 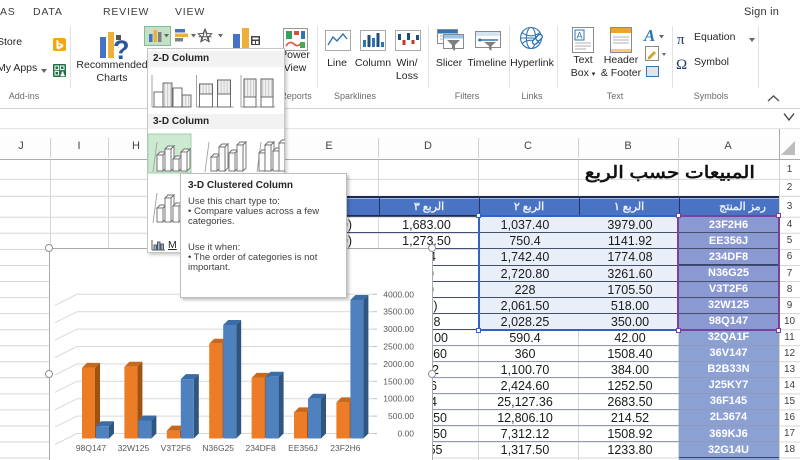 I want to click on svg-text: 500.00, so click(x=401, y=416).